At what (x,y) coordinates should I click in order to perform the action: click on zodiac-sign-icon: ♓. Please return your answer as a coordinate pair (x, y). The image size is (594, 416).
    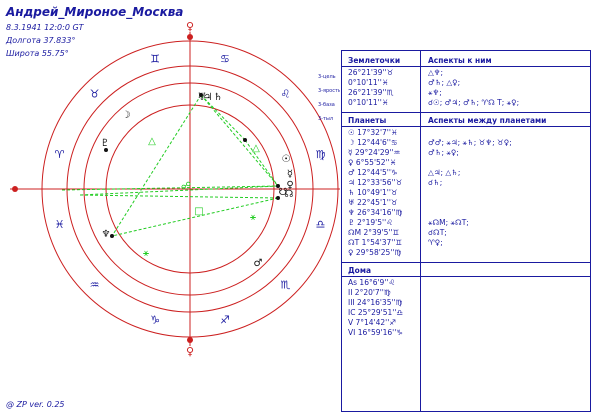
    Looking at the image, I should click on (60, 224).